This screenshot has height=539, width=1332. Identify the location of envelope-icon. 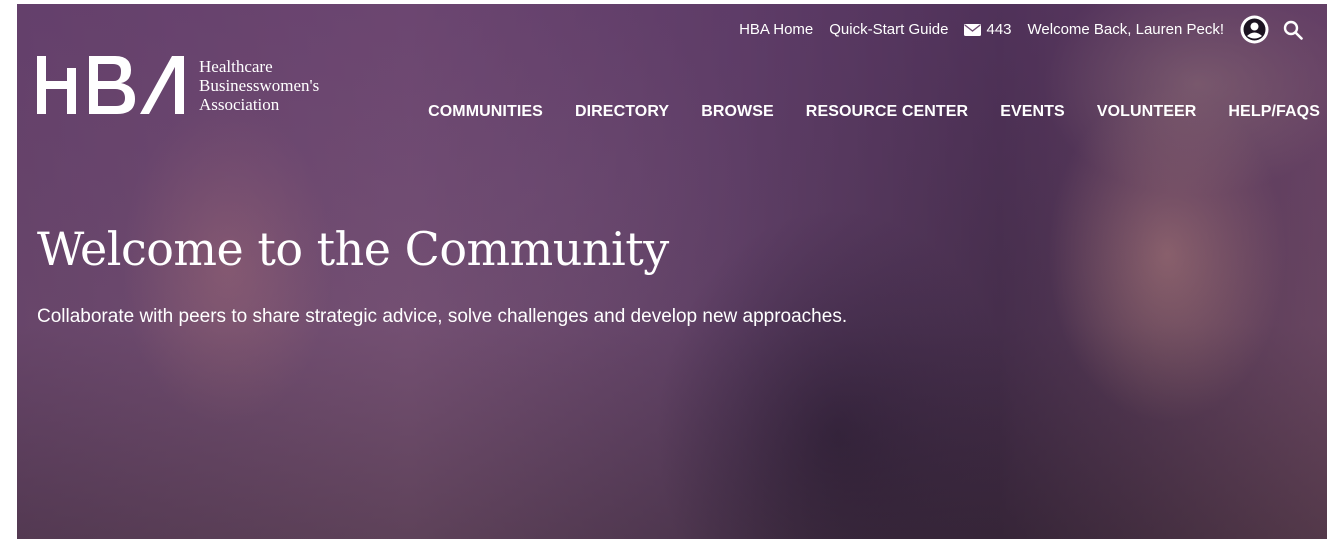
(973, 29).